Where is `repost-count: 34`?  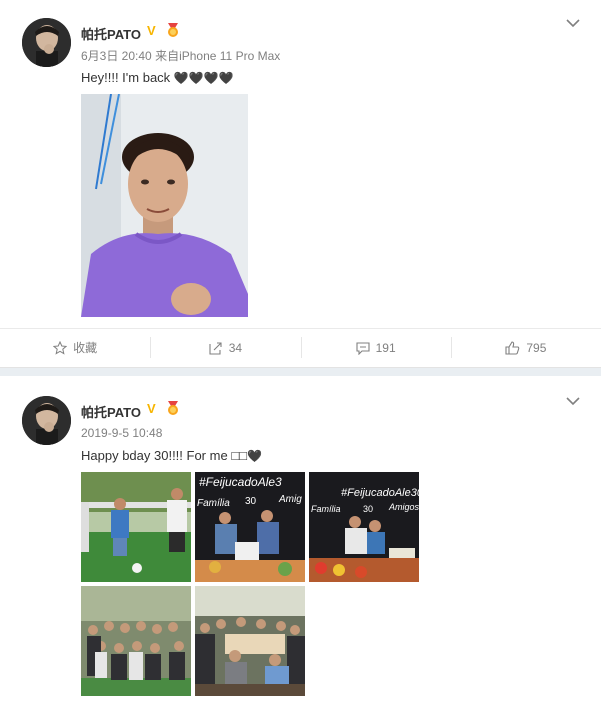
repost-count: 34 is located at coordinates (235, 347).